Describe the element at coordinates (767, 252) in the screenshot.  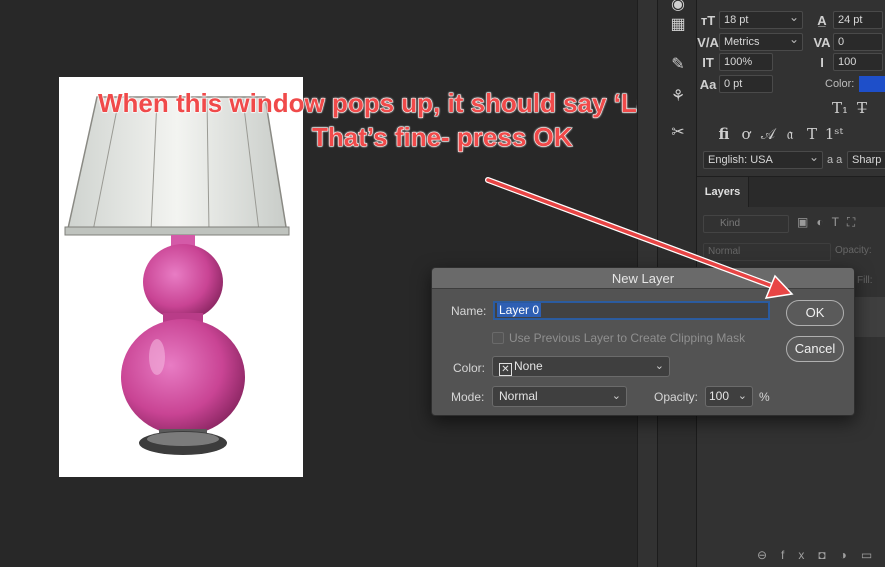
I see `layer-blend-mode: Normal` at that location.